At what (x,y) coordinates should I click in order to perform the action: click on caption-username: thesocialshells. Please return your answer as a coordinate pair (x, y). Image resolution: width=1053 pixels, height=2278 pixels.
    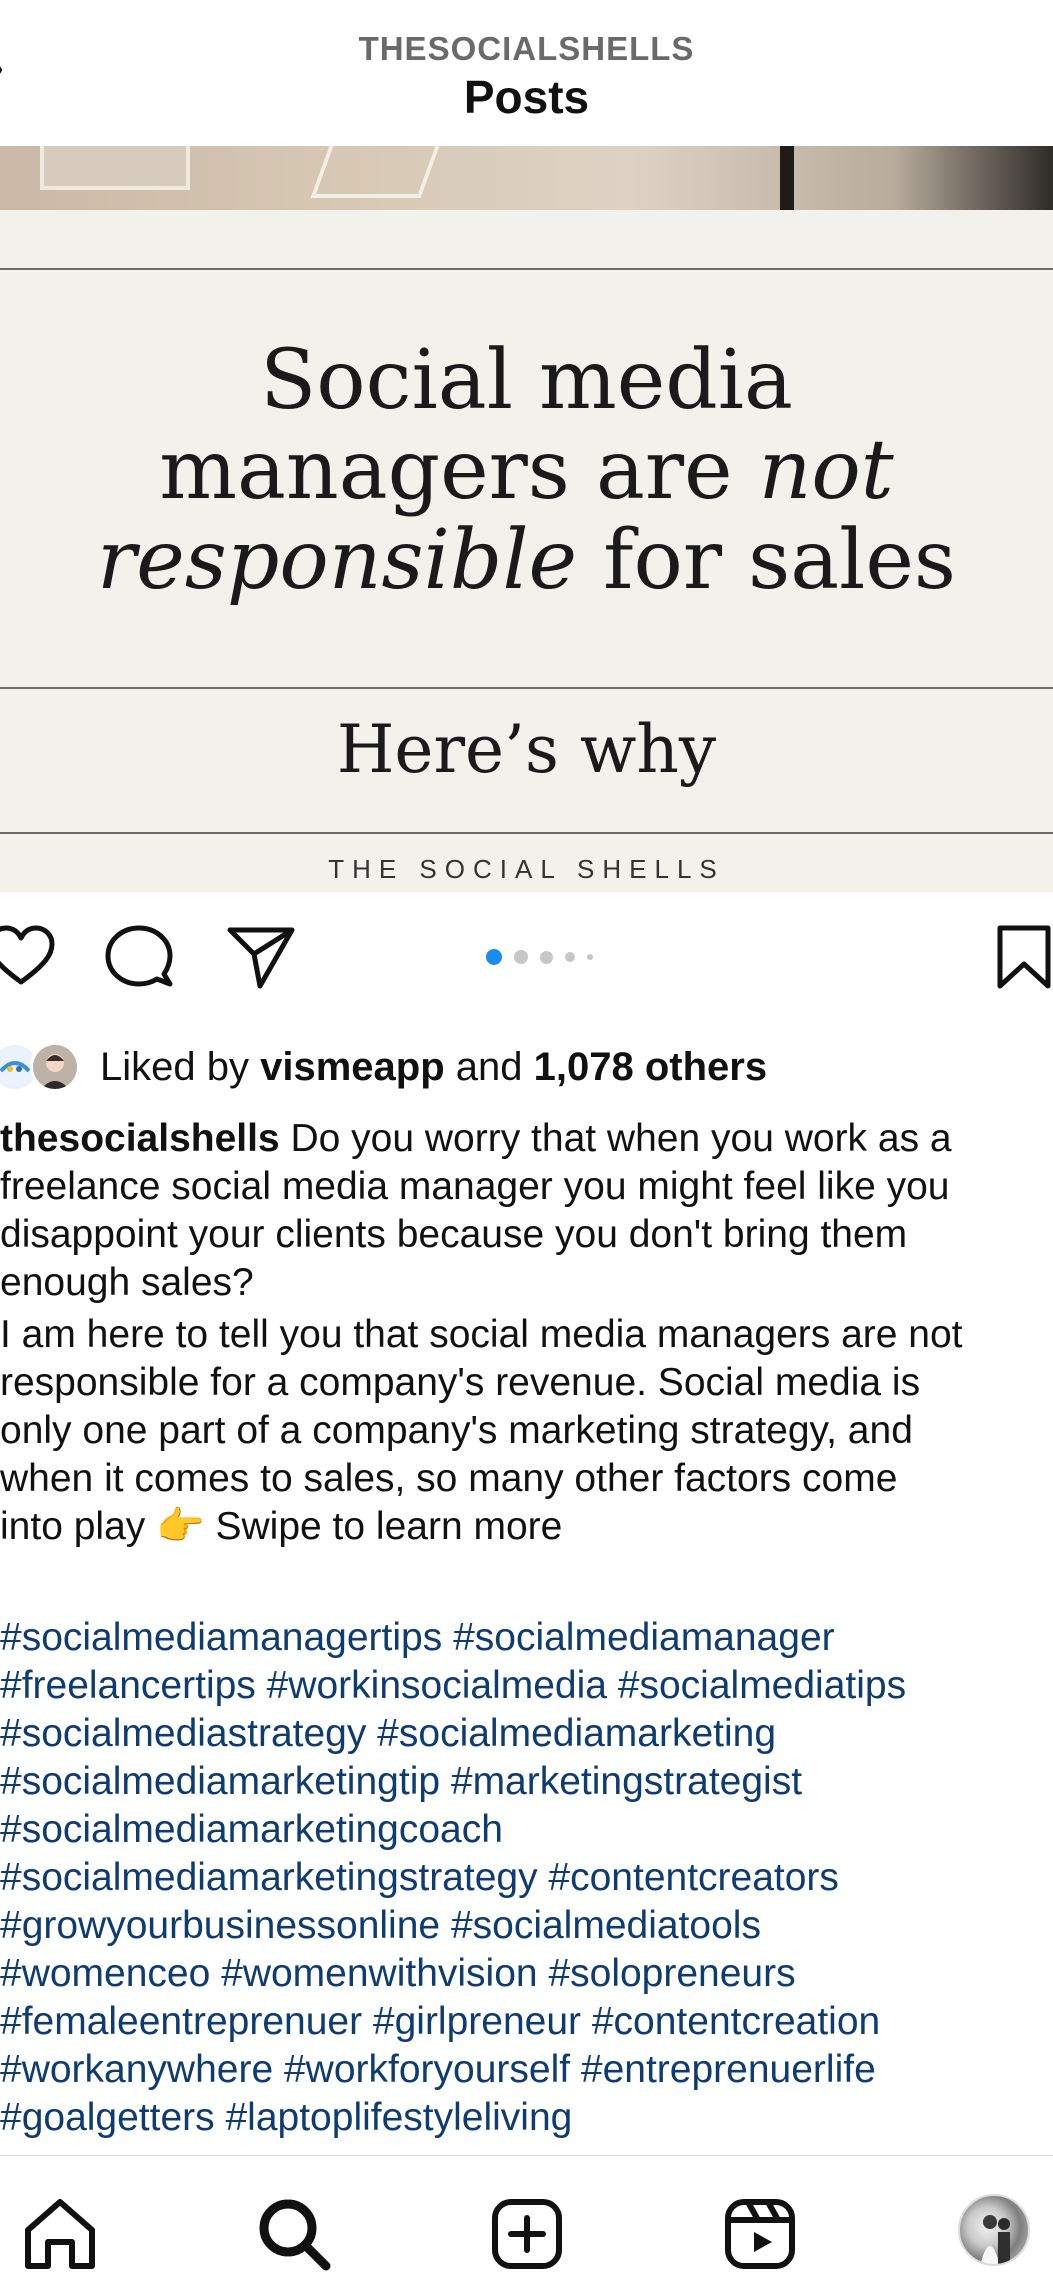
    Looking at the image, I should click on (140, 1138).